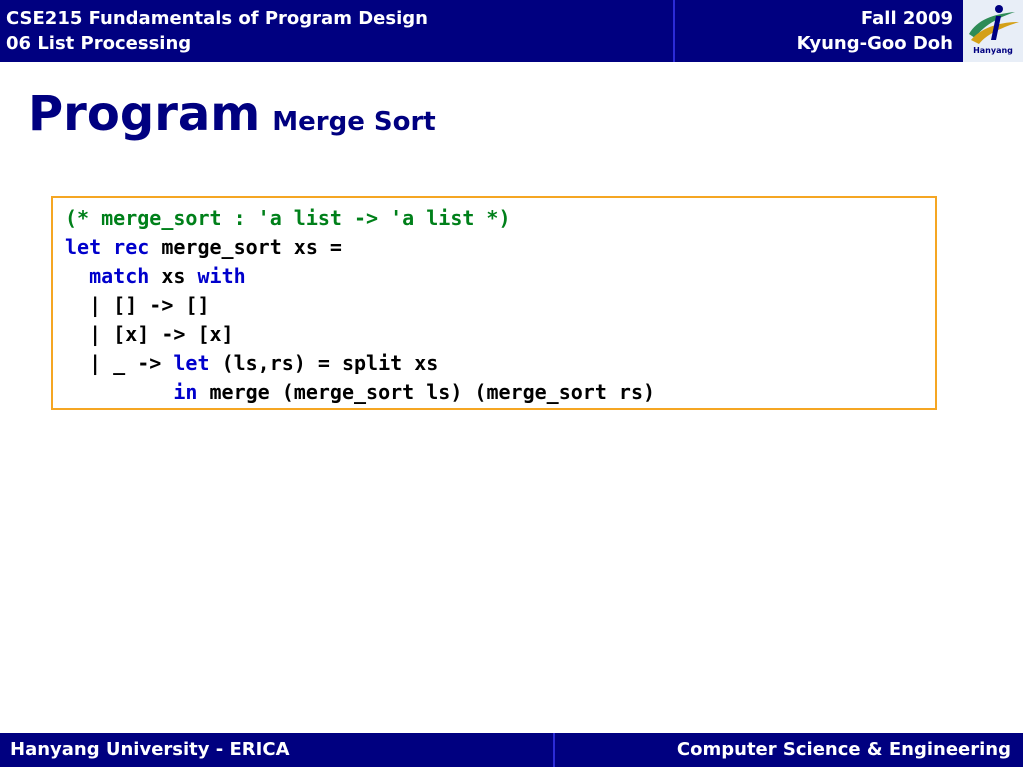  I want to click on code-text: merge_sort xs =, so click(251, 247).